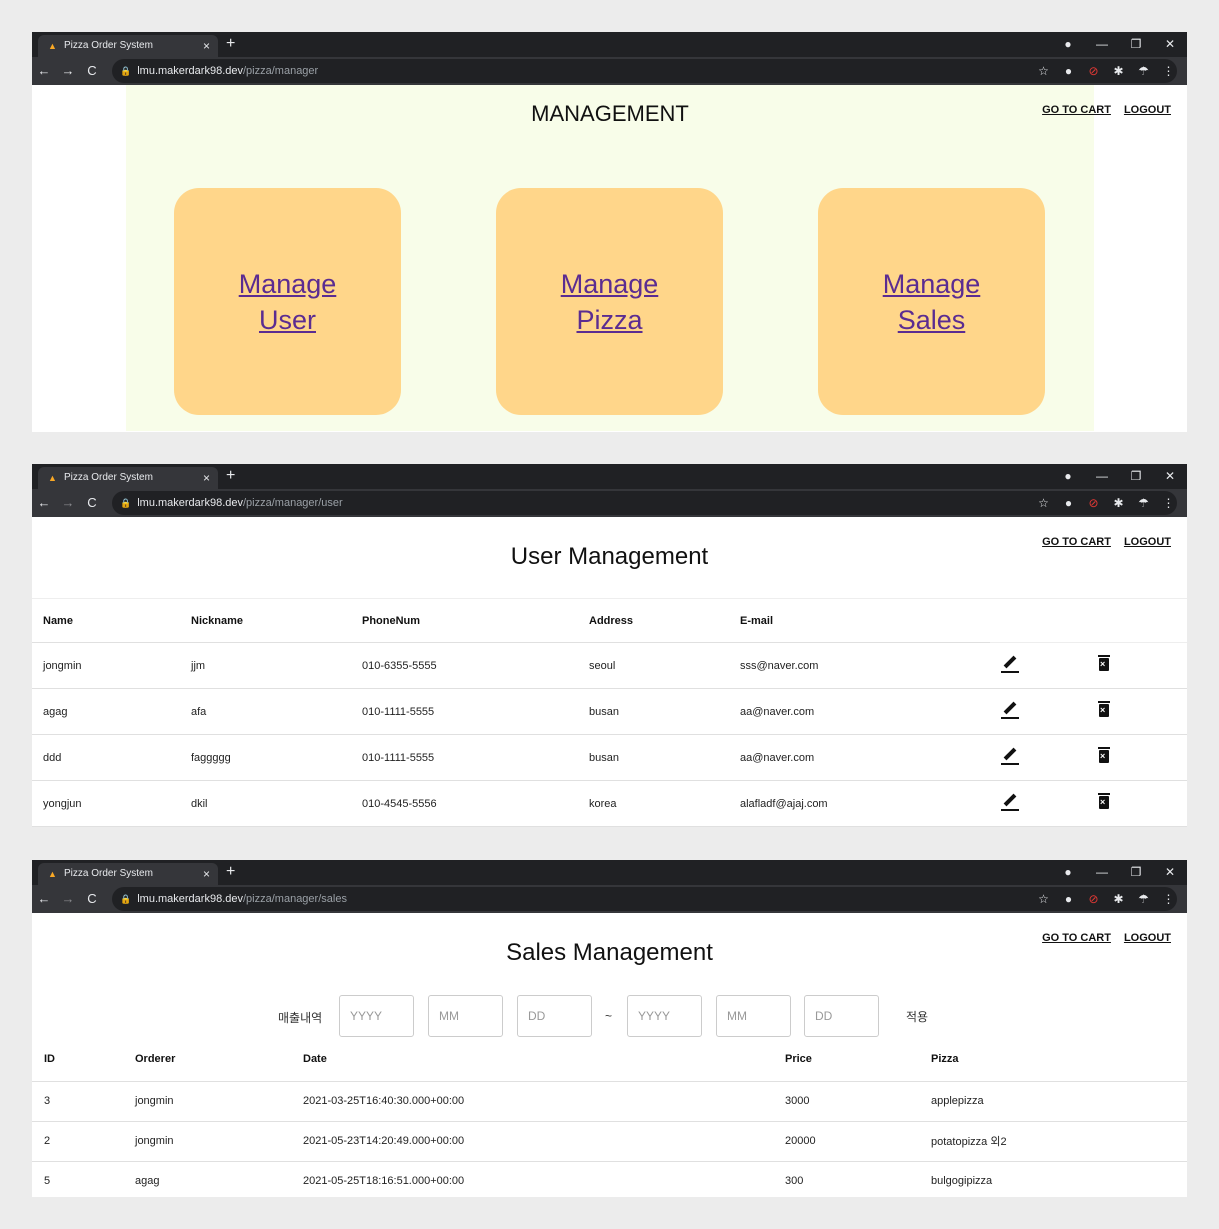 This screenshot has width=1219, height=1229. What do you see at coordinates (554, 1016) in the screenshot?
I see `from-day-input: DD` at bounding box center [554, 1016].